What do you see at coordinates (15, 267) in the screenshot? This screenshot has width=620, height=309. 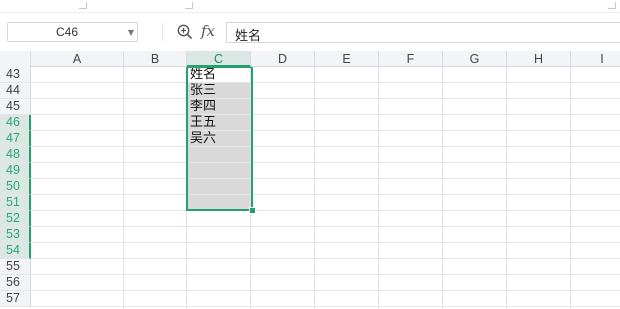 I see `row-header-55: 55` at bounding box center [15, 267].